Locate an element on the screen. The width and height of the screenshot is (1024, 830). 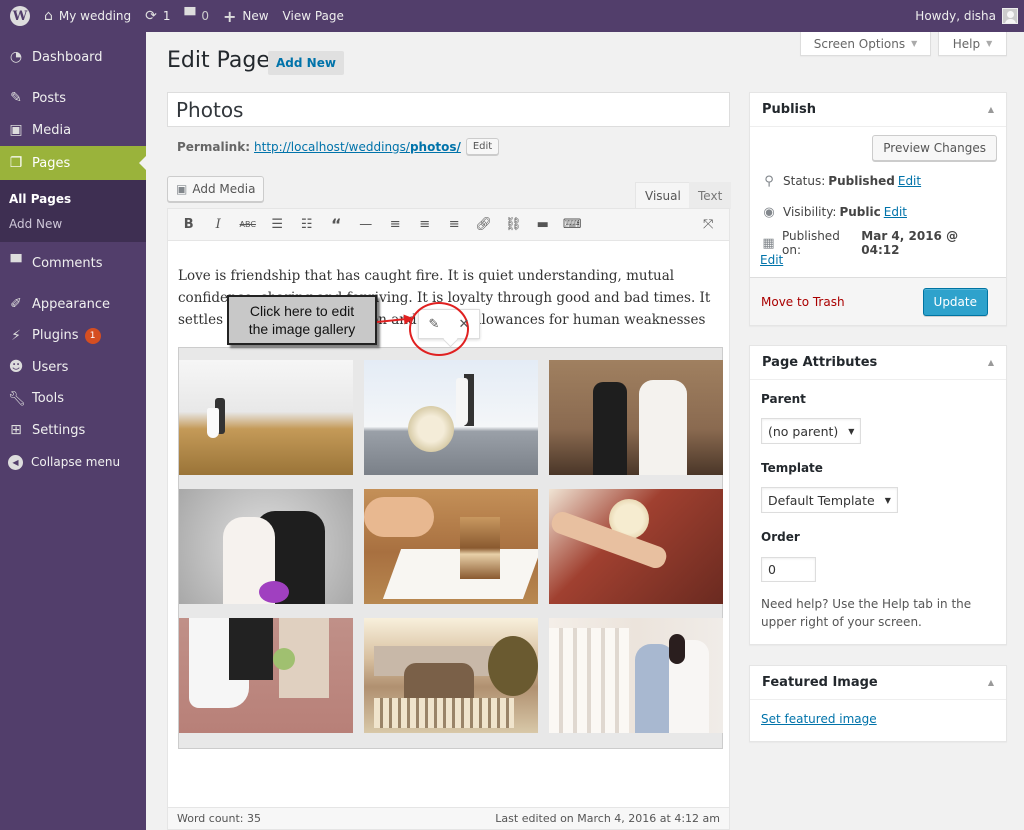
bulleted-list-icon: ☰ is located at coordinates (278, 224).